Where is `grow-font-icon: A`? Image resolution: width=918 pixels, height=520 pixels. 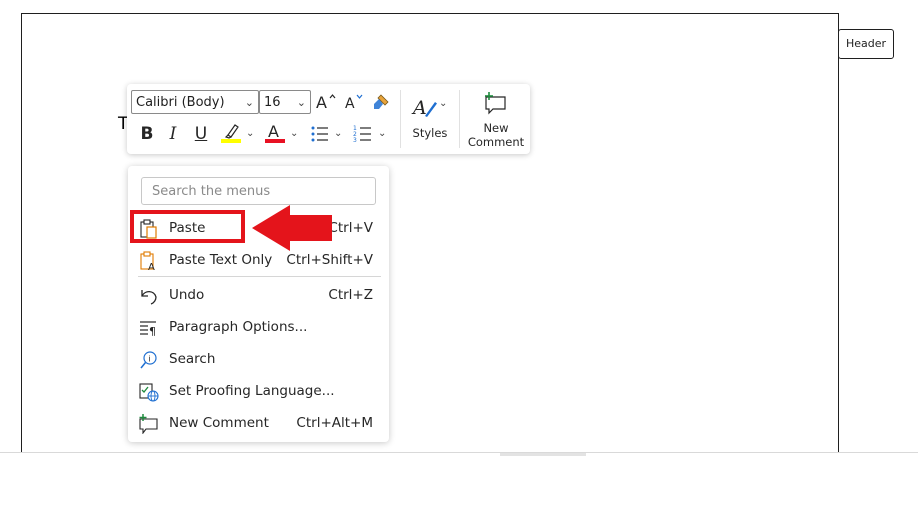 grow-font-icon: A is located at coordinates (326, 102).